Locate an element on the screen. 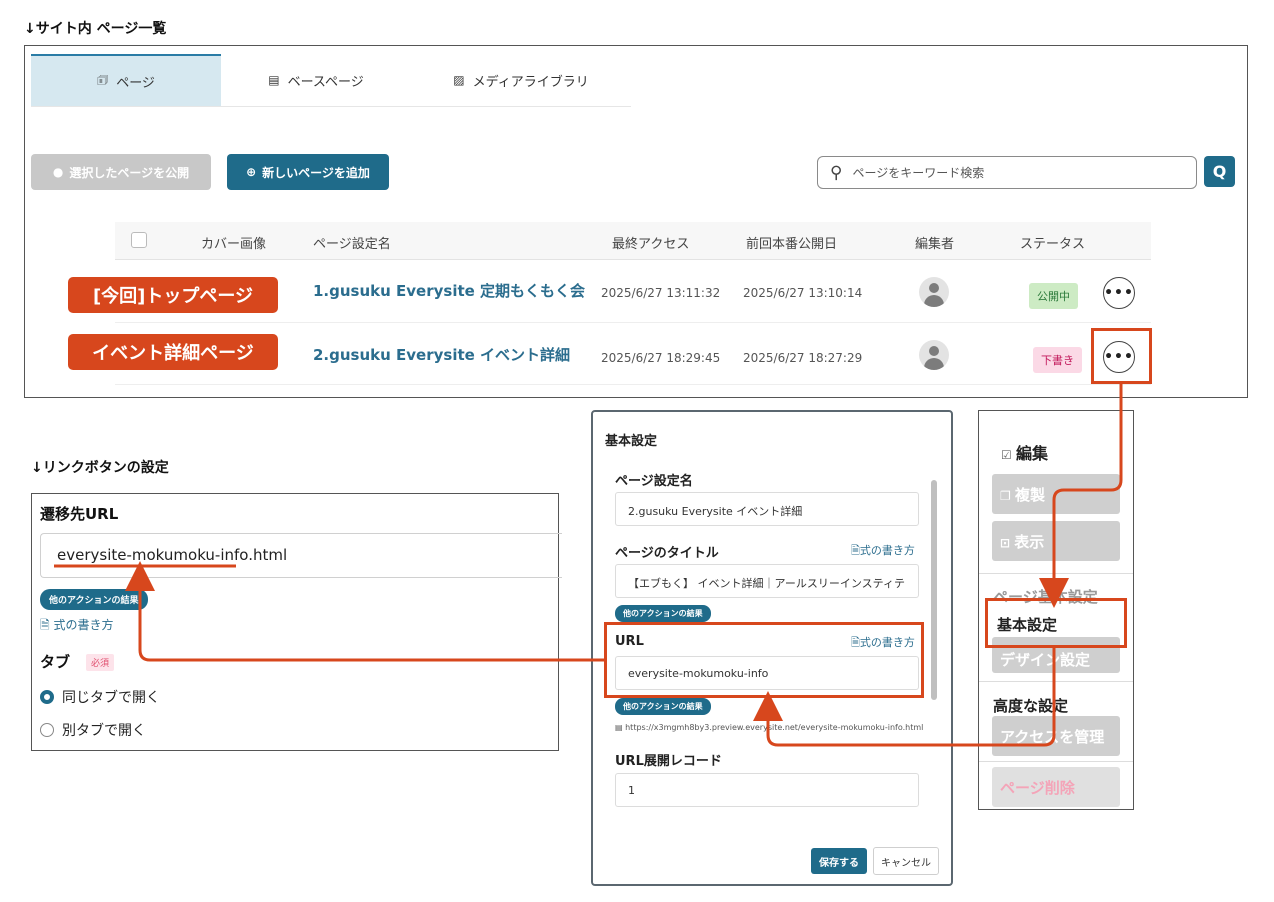 This screenshot has width=1274, height=902. radio-selected-icon is located at coordinates (47, 697).